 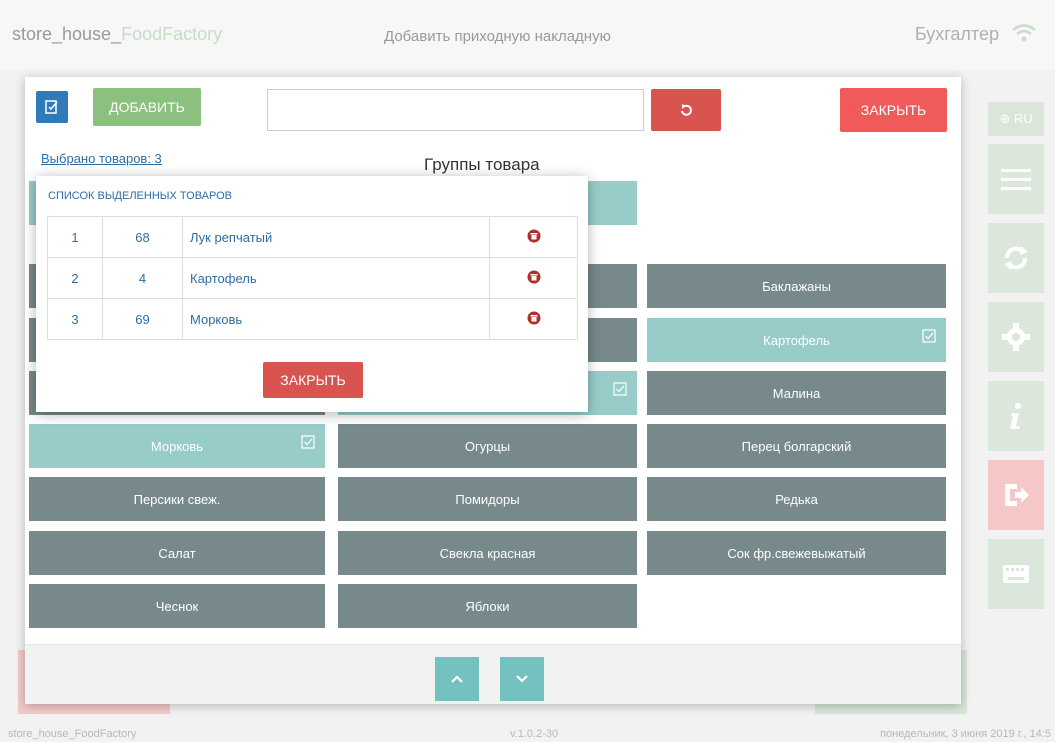 I want to click on row-name: Морковь, so click(x=336, y=319).